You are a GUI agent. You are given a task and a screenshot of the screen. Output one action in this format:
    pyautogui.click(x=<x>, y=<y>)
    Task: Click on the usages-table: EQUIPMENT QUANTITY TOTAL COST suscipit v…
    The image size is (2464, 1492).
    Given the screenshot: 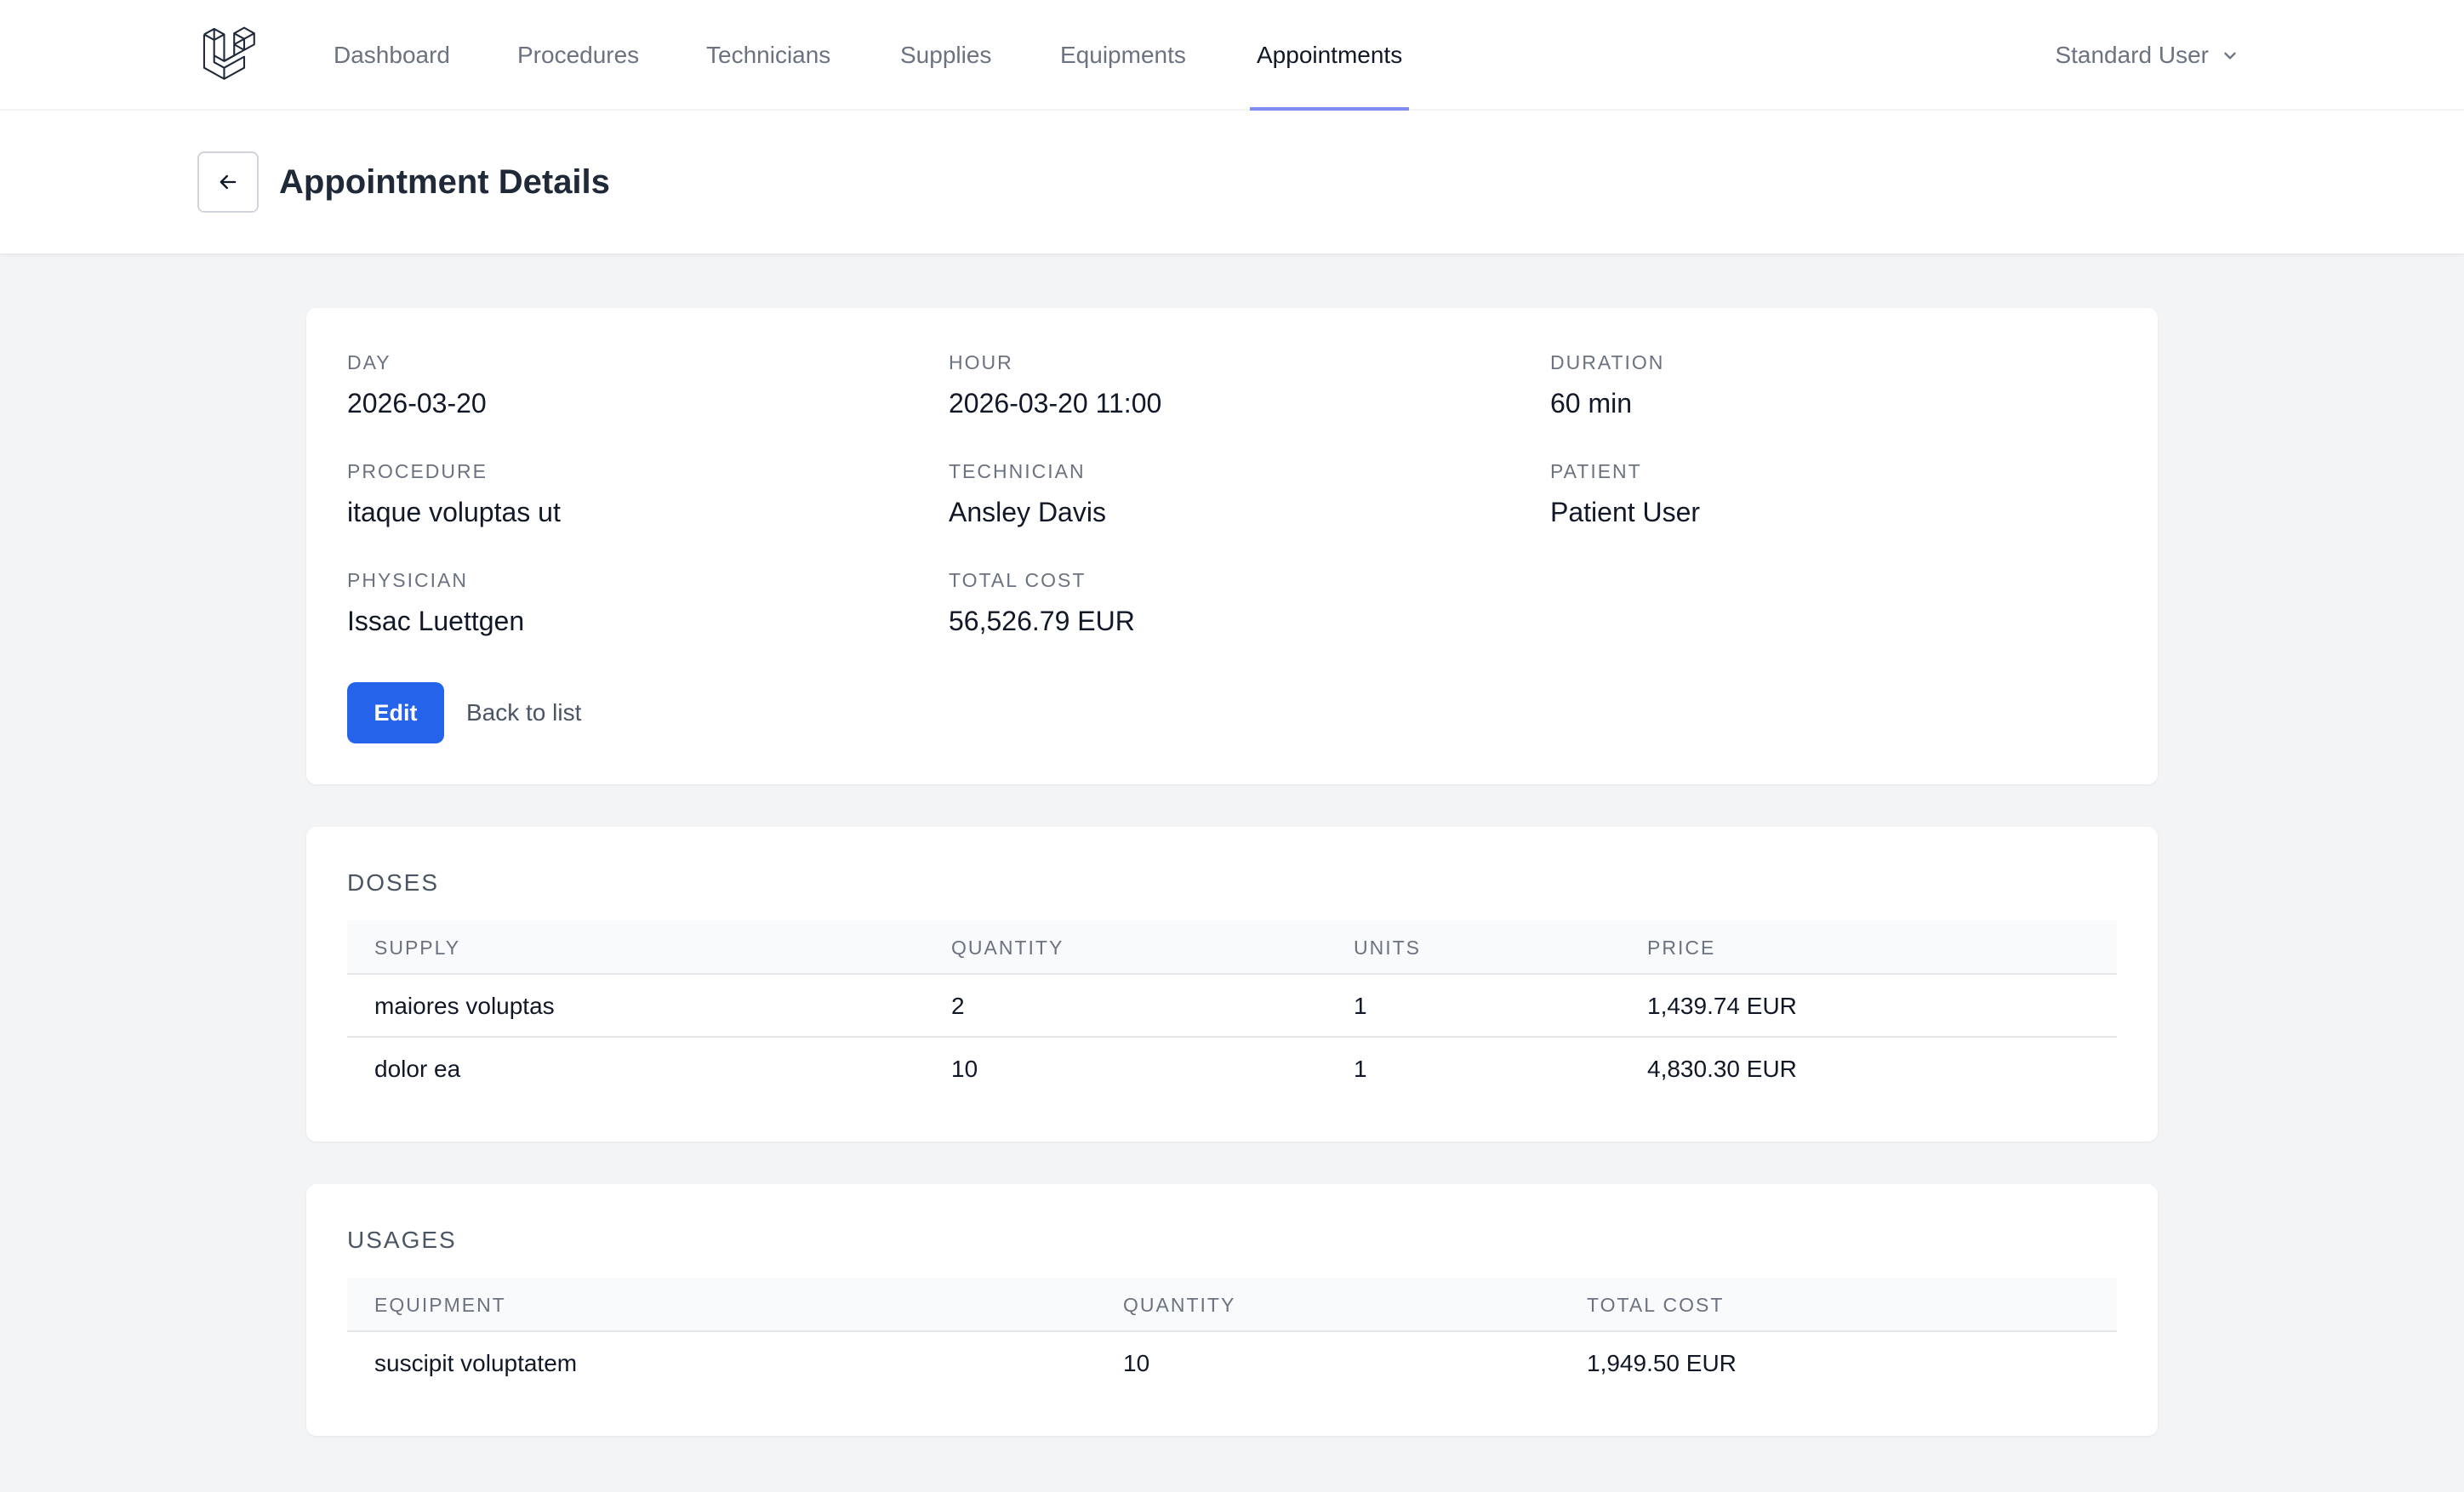 What is the action you would take?
    pyautogui.click(x=1232, y=1336)
    